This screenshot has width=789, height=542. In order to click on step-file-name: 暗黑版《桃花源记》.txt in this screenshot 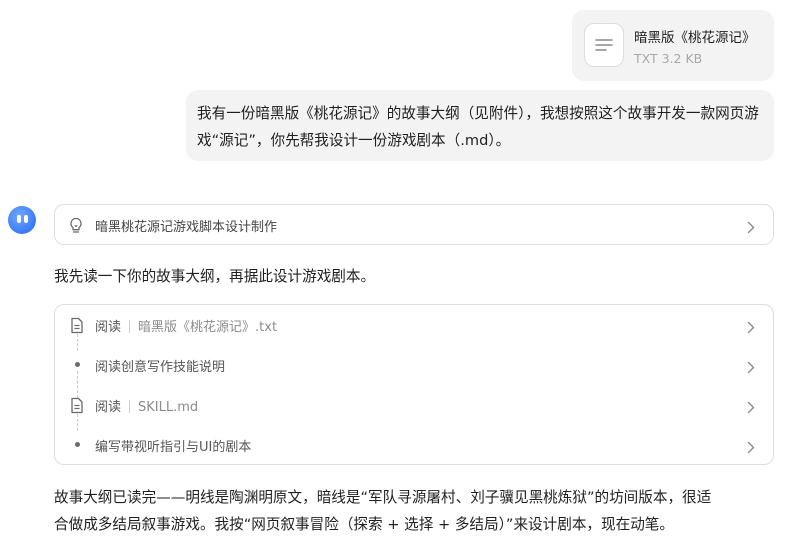, I will do `click(208, 327)`.